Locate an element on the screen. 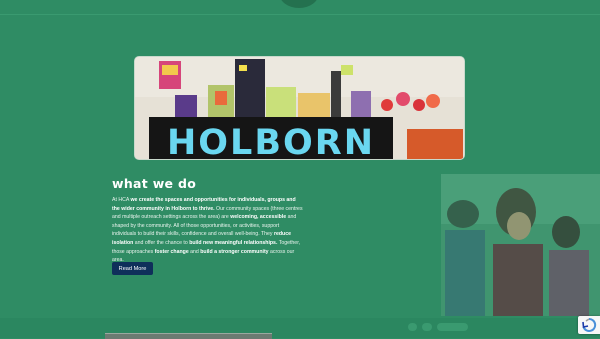 The height and width of the screenshot is (339, 600). image-thumbnail is located at coordinates (188, 336).